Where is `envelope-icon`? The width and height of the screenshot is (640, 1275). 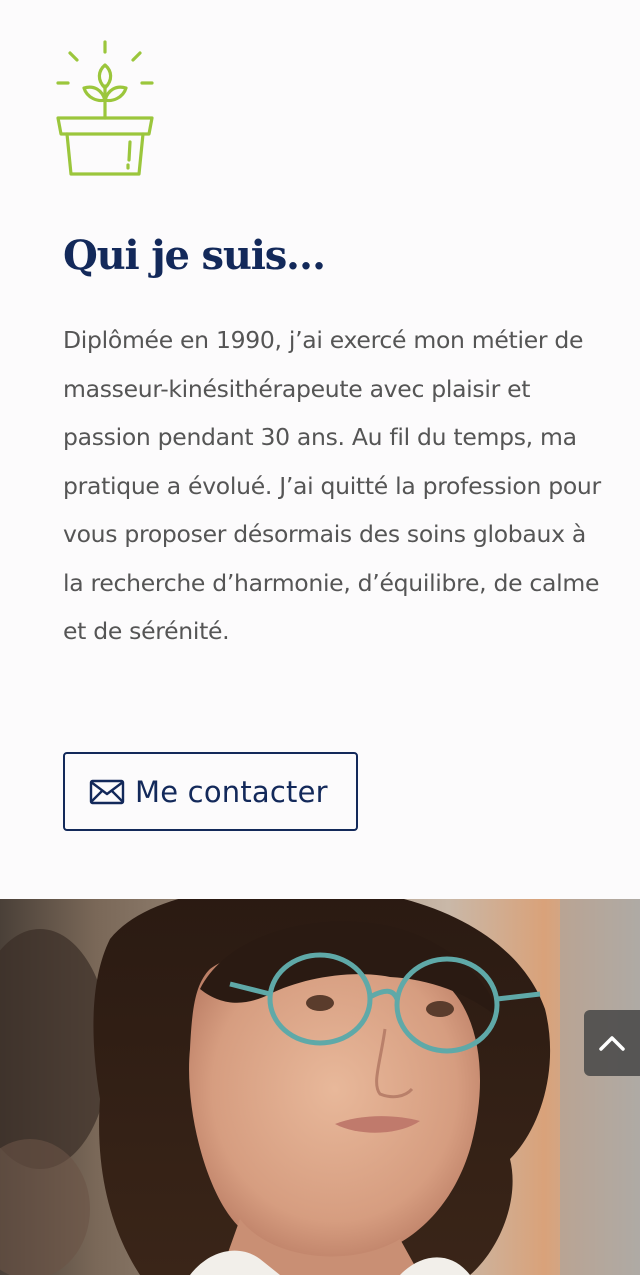 envelope-icon is located at coordinates (107, 791).